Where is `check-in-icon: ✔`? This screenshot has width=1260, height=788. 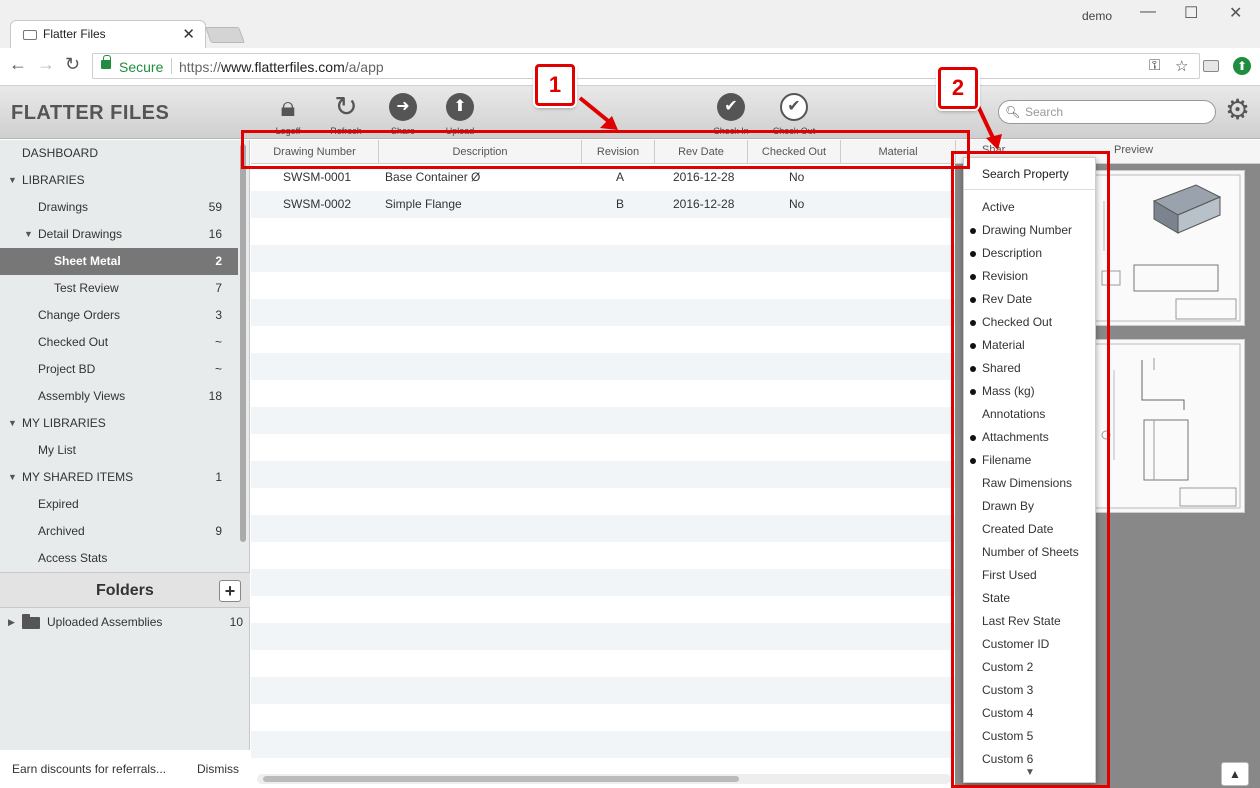
check-in-icon: ✔ is located at coordinates (731, 107).